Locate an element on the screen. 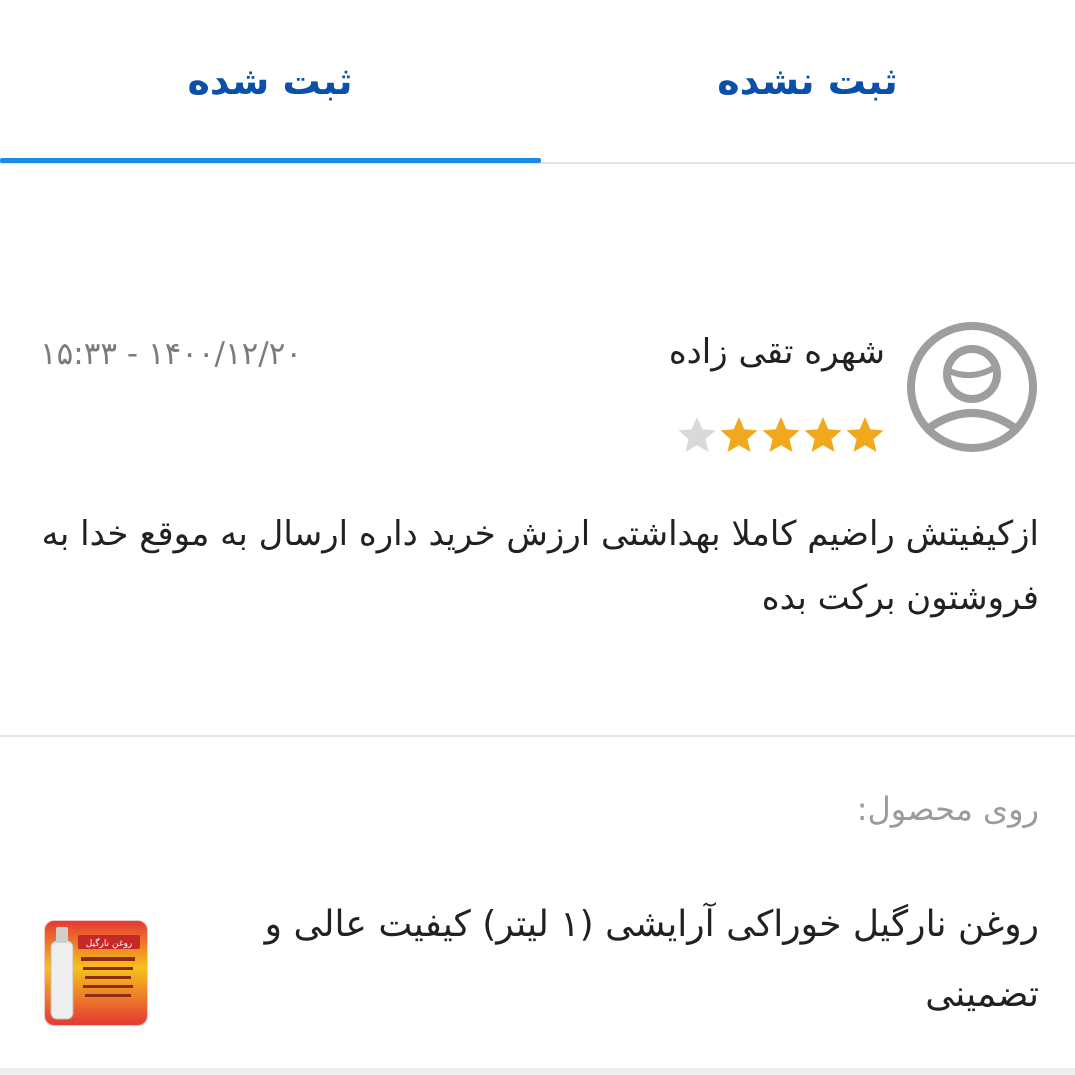 The height and width of the screenshot is (1075, 1075). reviewer-name: شهره تقی زاده is located at coordinates (776, 352).